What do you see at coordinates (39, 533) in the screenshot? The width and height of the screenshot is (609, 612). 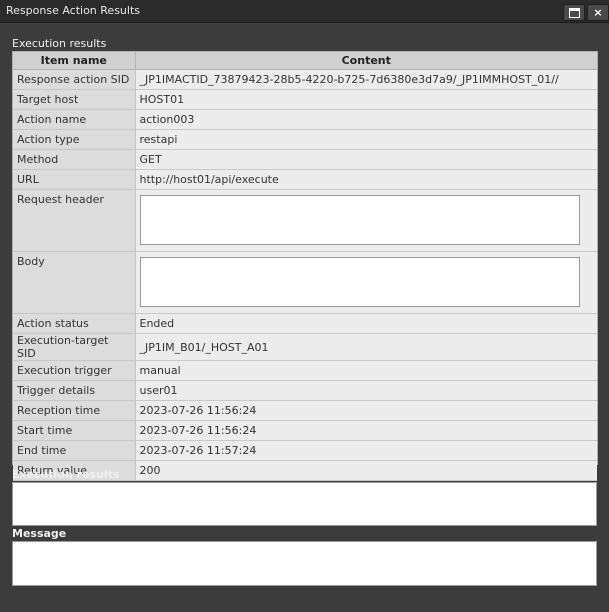 I see `message-label: Message` at bounding box center [39, 533].